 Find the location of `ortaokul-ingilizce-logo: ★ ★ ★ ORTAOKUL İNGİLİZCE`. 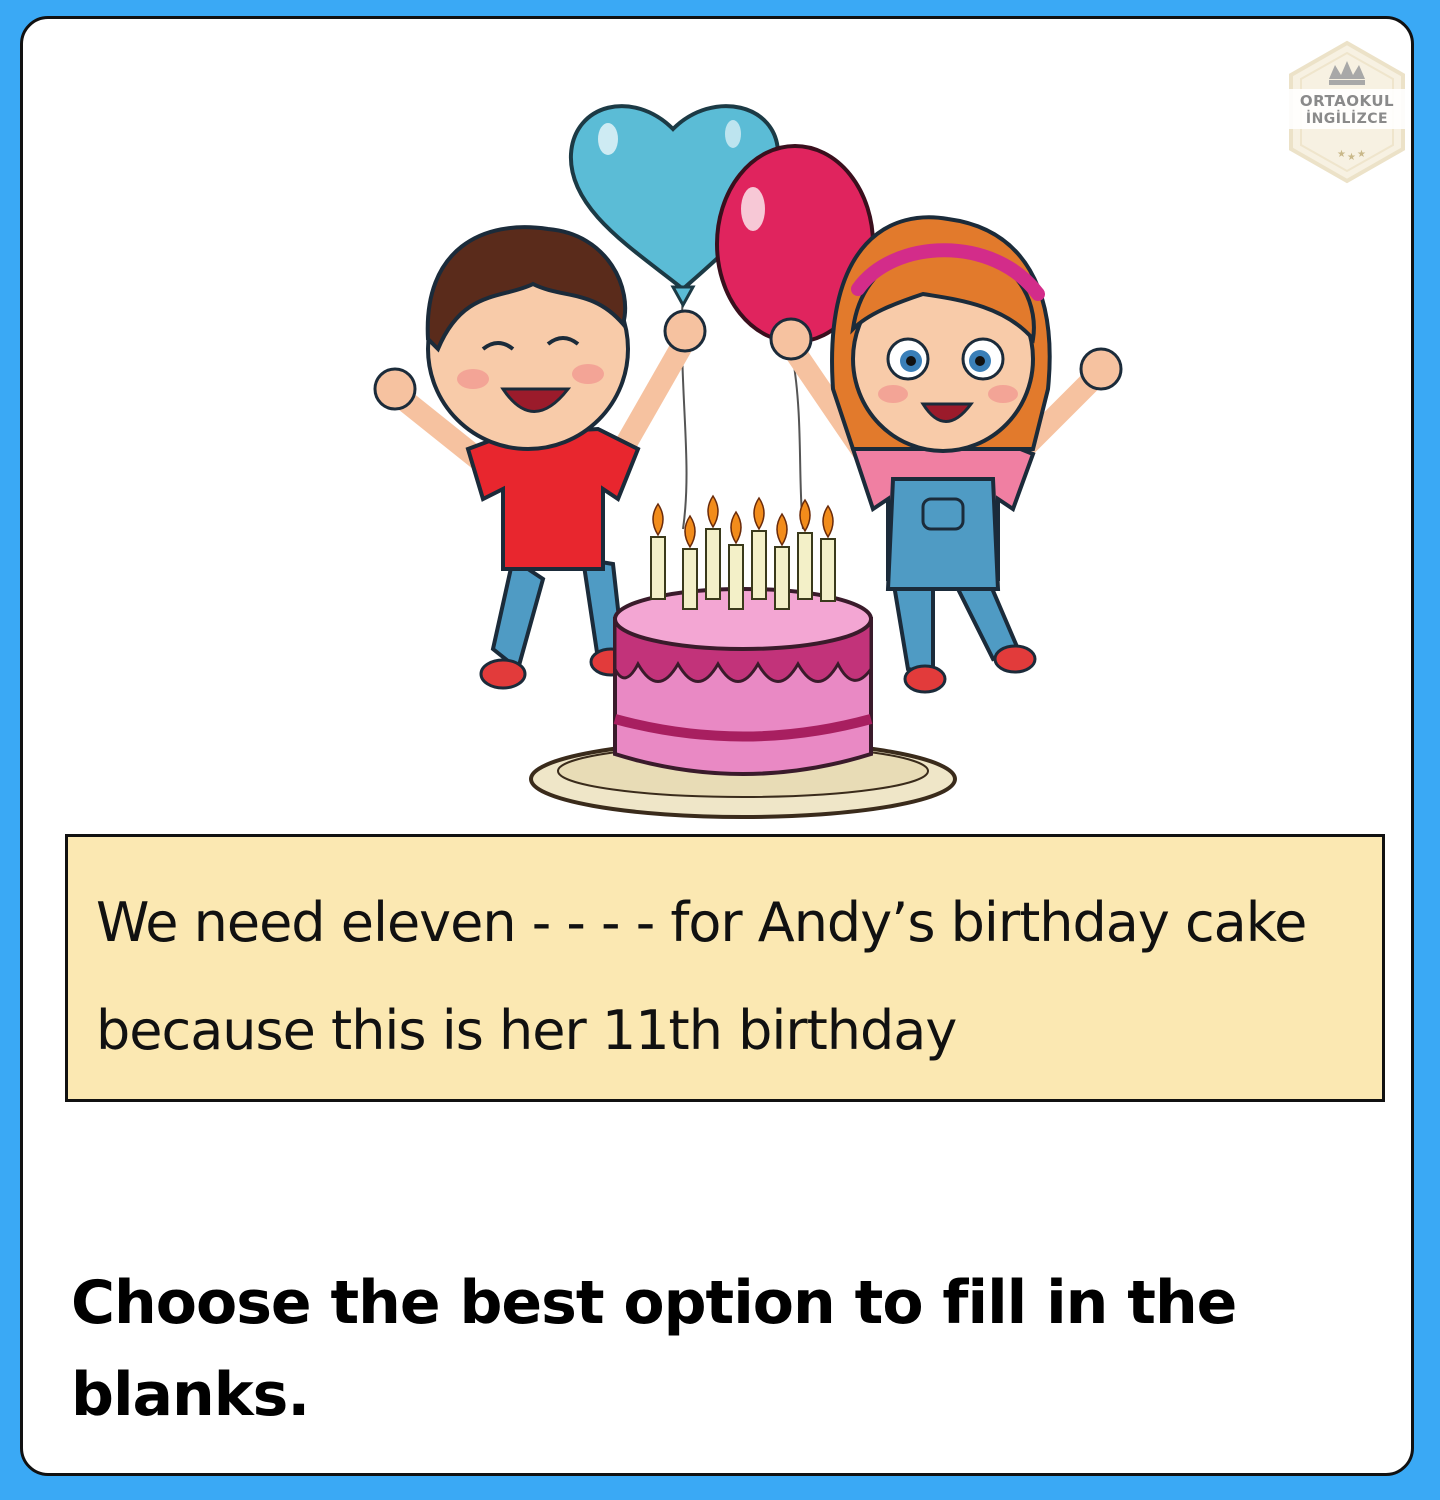

ortaokul-ingilizce-logo: ★ ★ ★ ORTAOKUL İNGİLİZCE is located at coordinates (1347, 112).